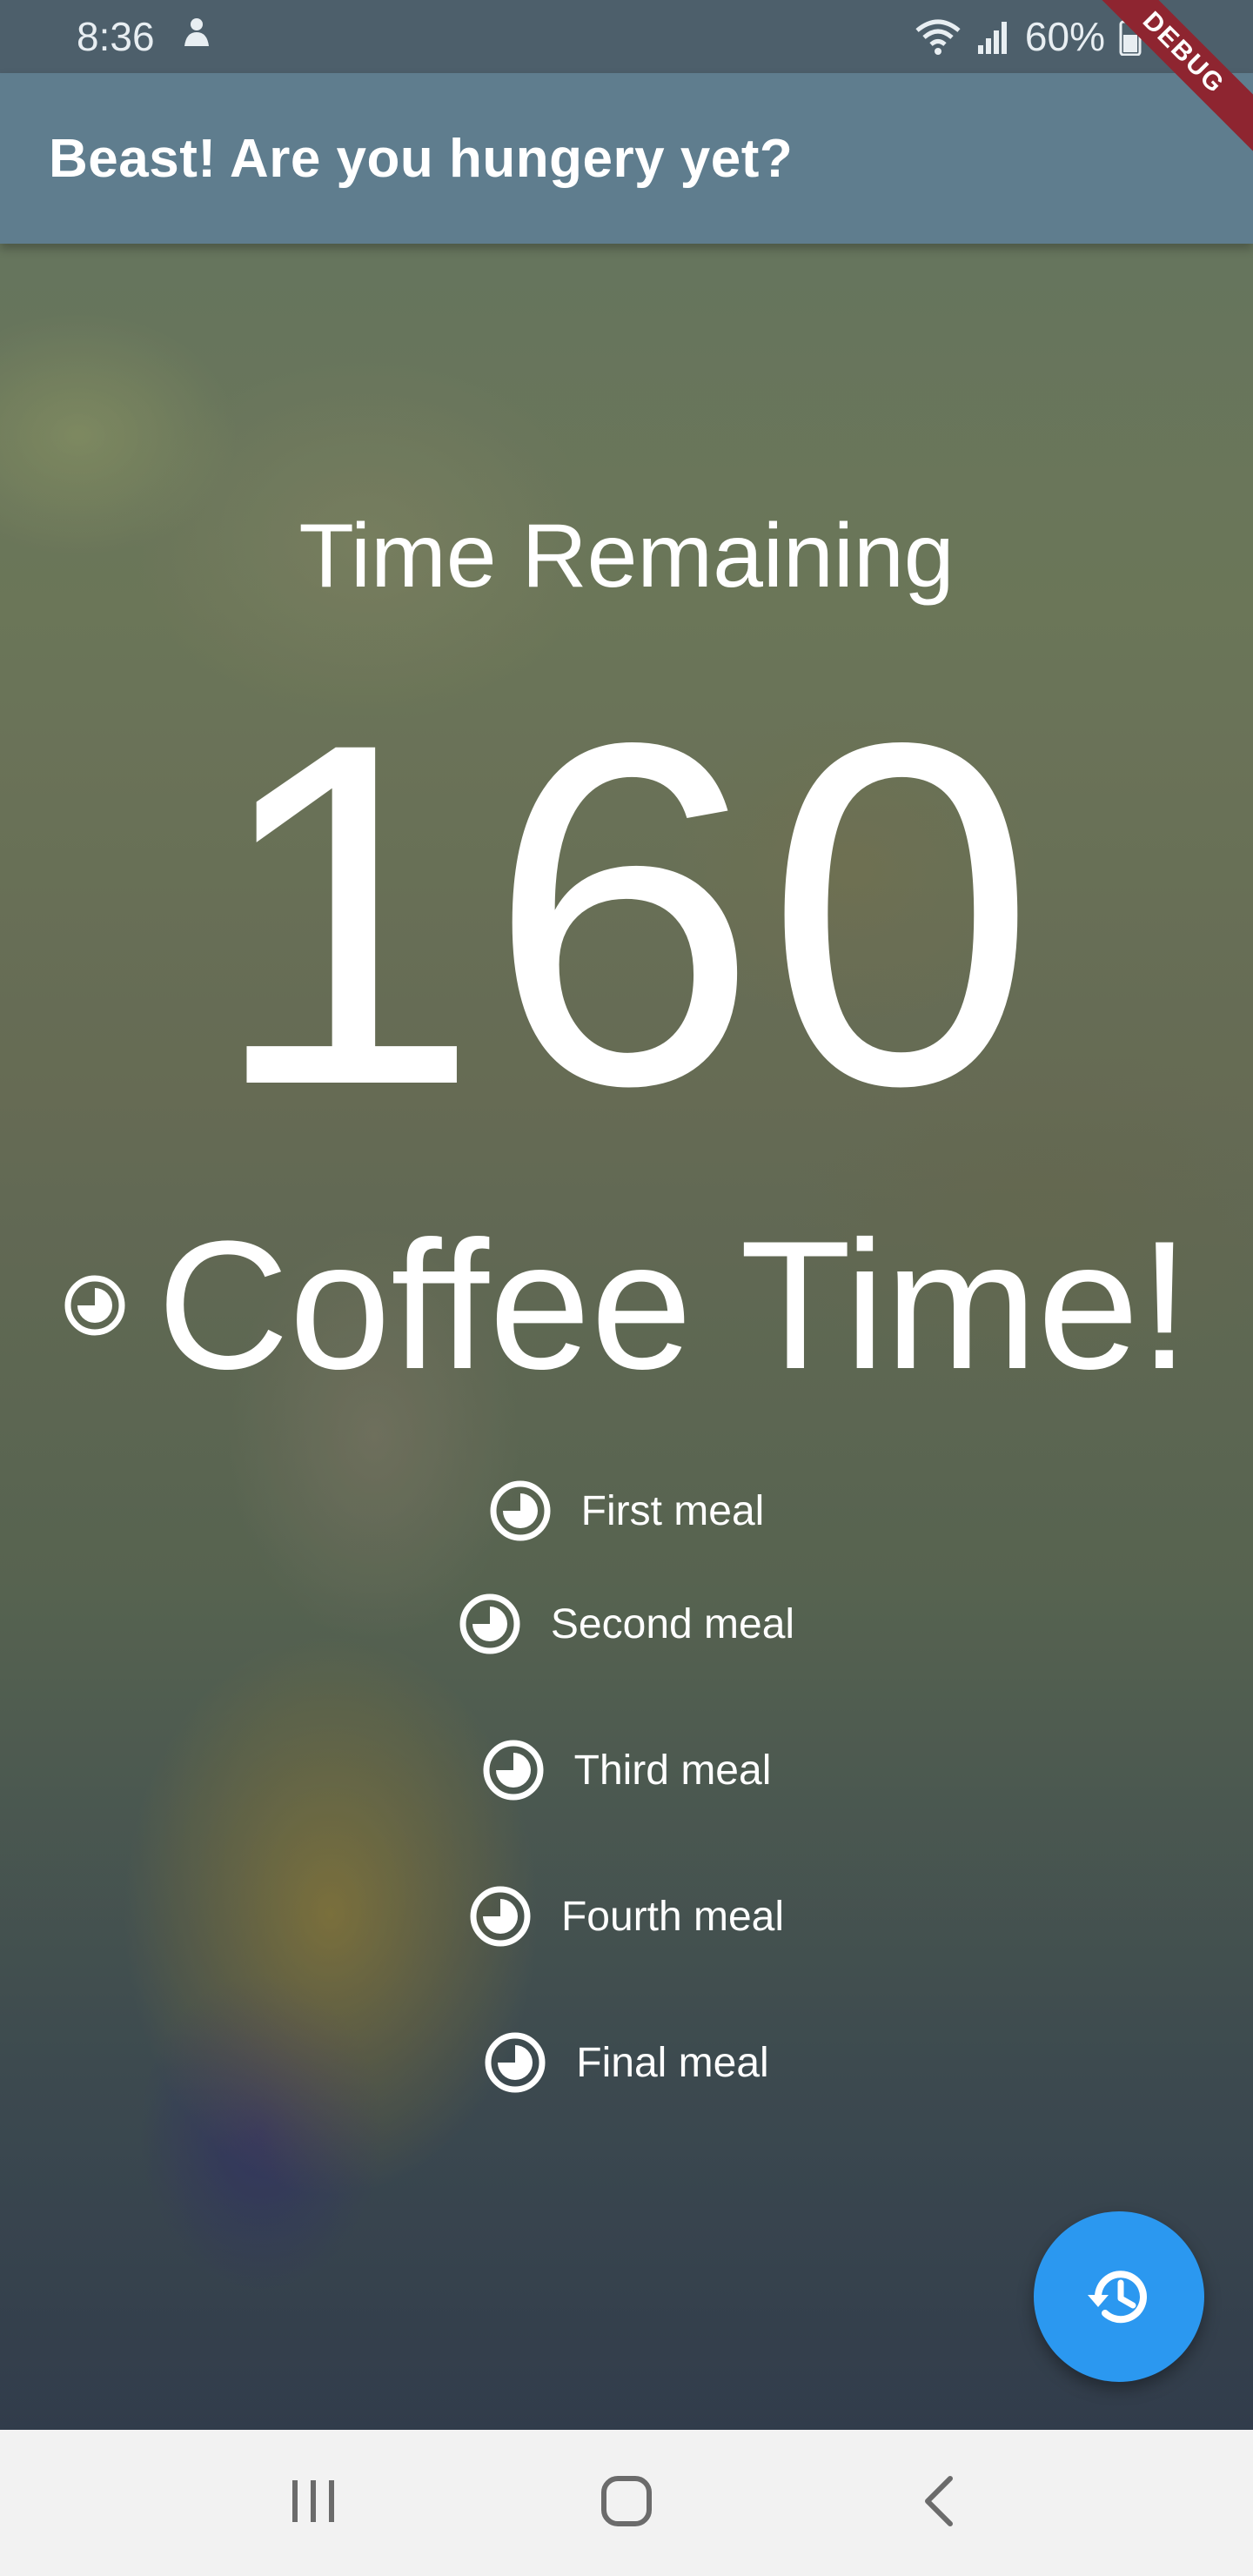 This screenshot has height=2576, width=1253. I want to click on home-button, so click(626, 2503).